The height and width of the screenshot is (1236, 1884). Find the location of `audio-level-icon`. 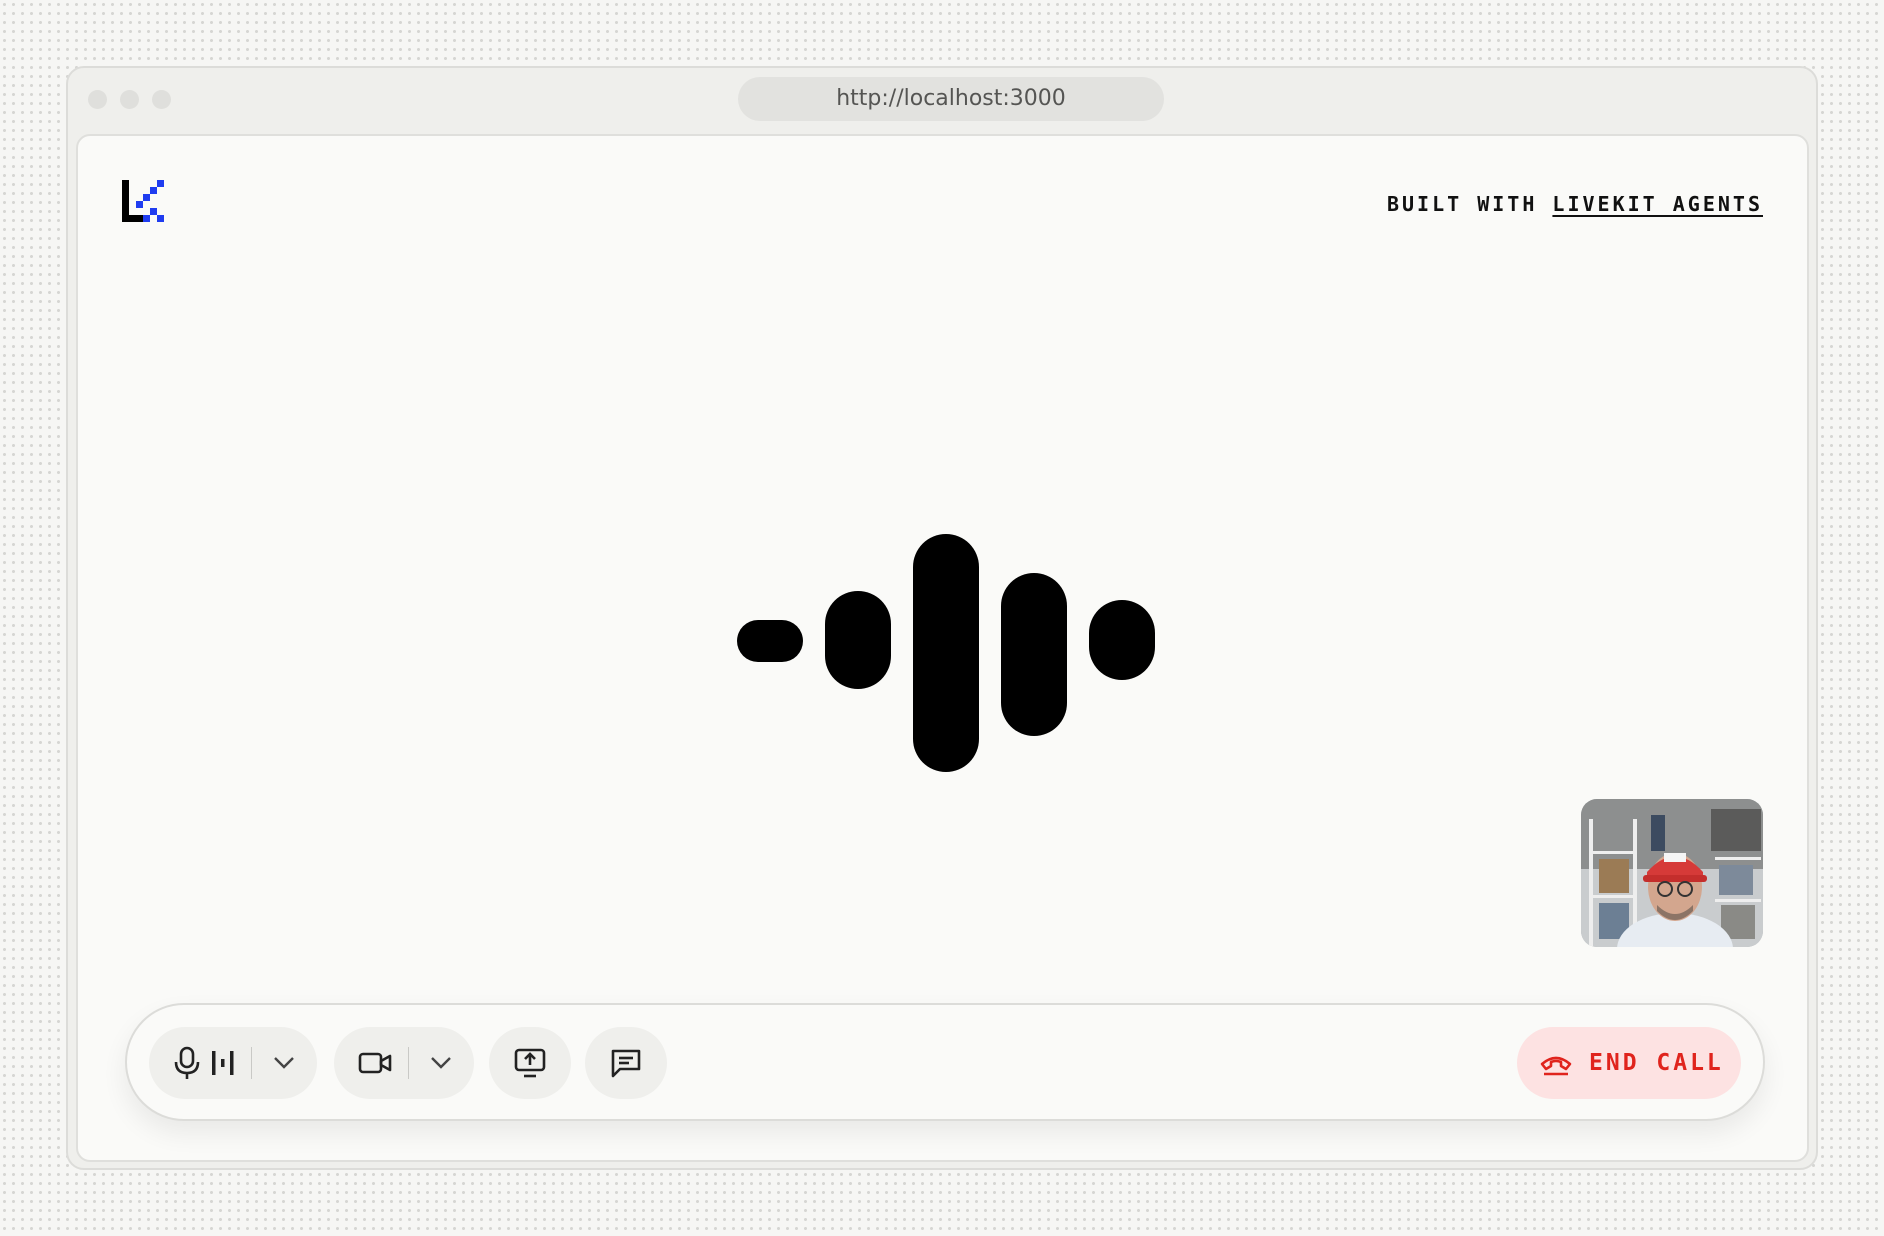

audio-level-icon is located at coordinates (223, 1063).